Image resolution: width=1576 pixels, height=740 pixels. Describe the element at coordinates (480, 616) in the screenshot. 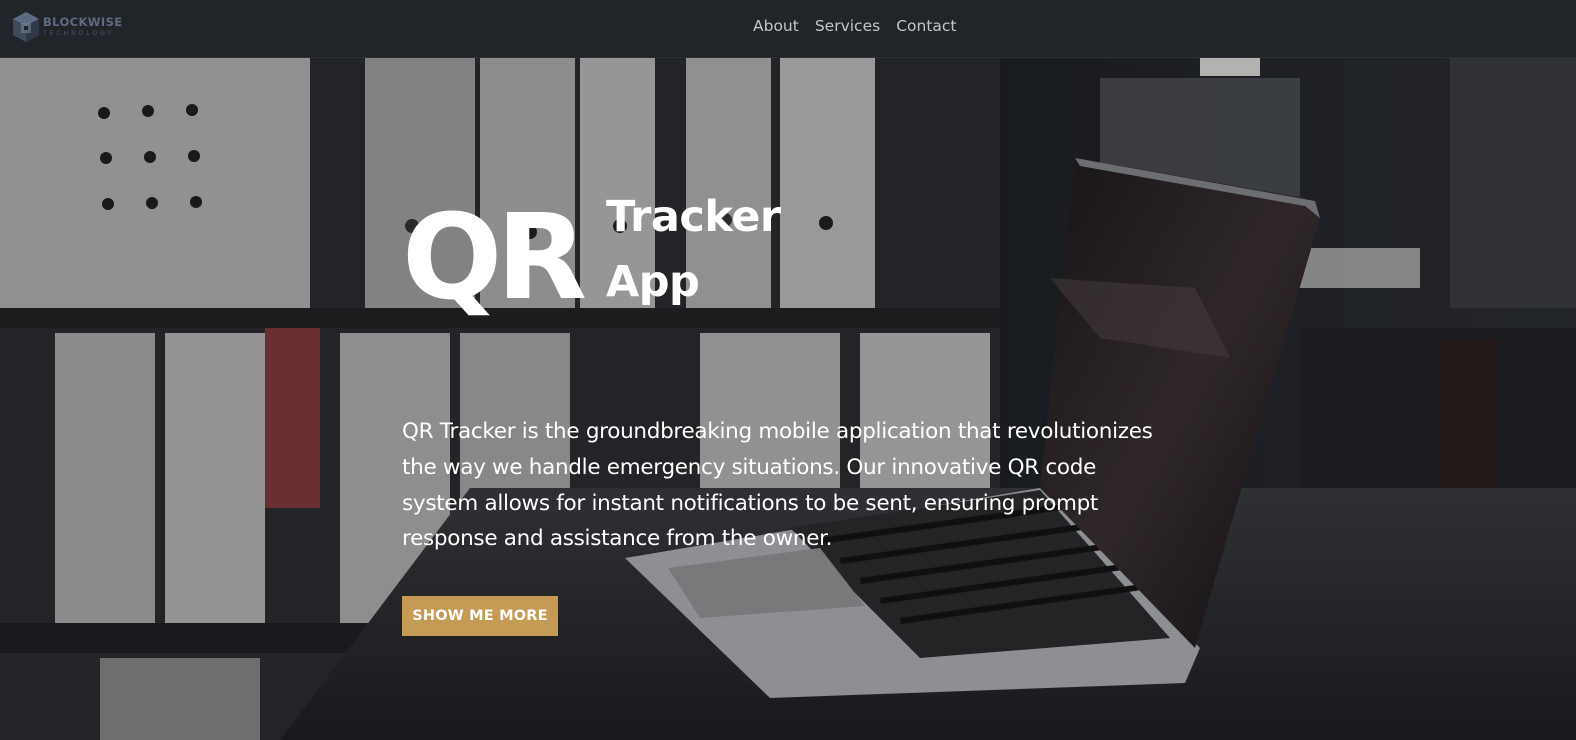

I see `show-me-more-button: SHOW ME MORE` at that location.